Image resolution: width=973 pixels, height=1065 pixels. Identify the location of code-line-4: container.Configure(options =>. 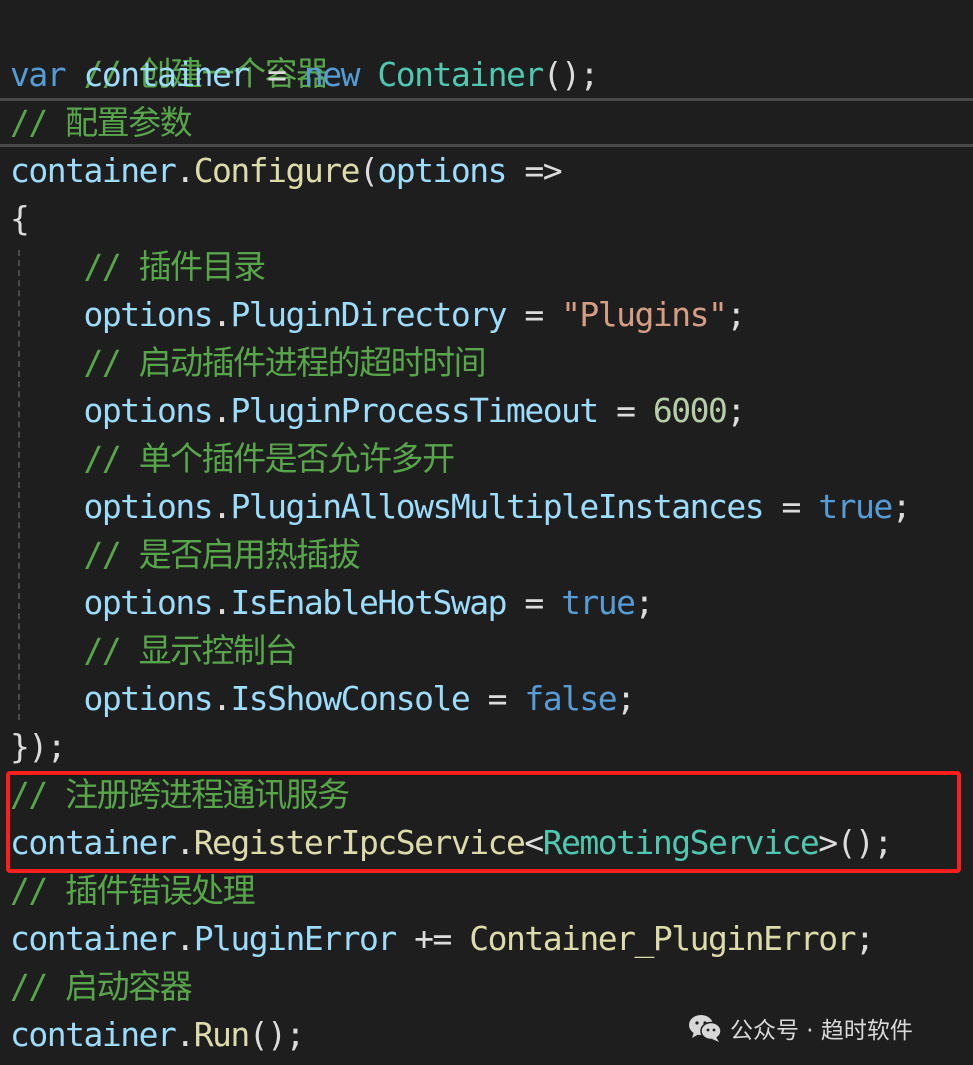
(286, 171).